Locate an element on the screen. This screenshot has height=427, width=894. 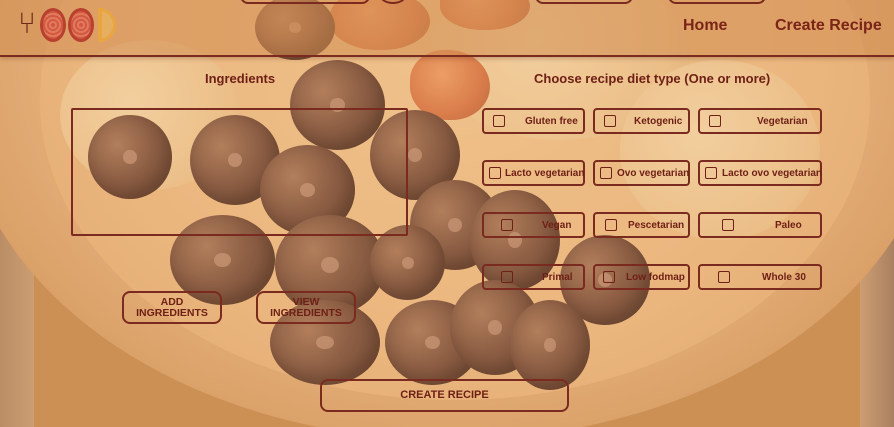
diet-option-vegetarian: Vegetarian is located at coordinates (760, 121).